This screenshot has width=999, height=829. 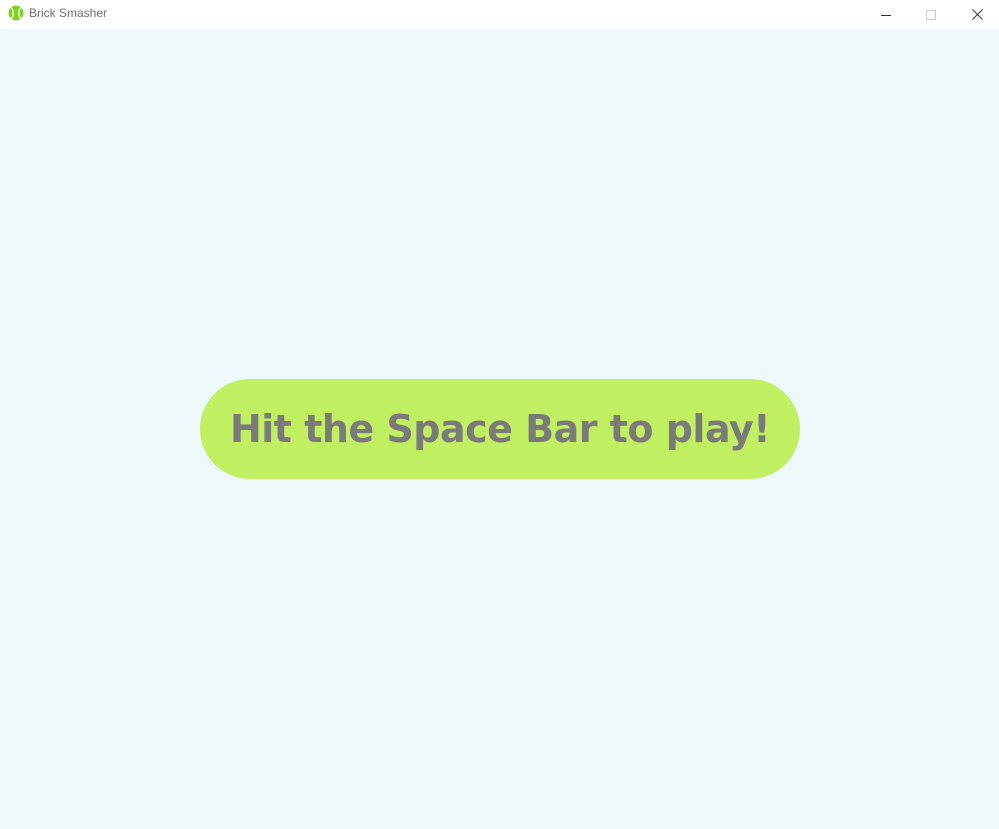 I want to click on start-prompt-banner: Hit the Space Bar to play!, so click(x=500, y=429).